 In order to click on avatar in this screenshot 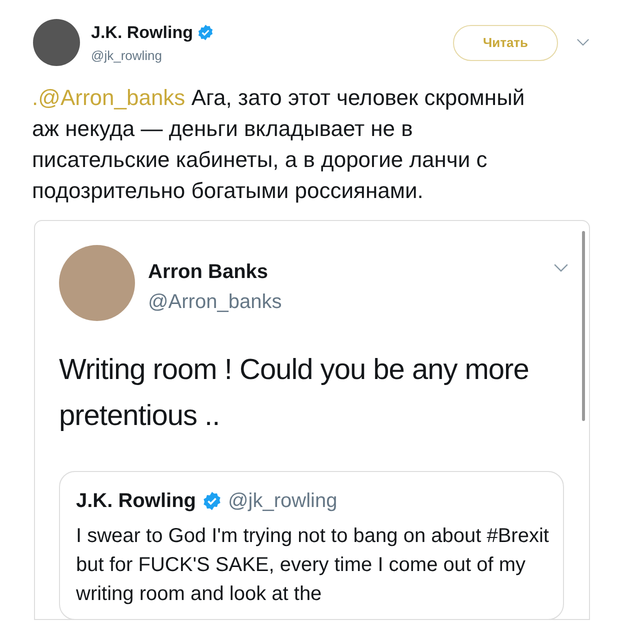, I will do `click(56, 42)`.